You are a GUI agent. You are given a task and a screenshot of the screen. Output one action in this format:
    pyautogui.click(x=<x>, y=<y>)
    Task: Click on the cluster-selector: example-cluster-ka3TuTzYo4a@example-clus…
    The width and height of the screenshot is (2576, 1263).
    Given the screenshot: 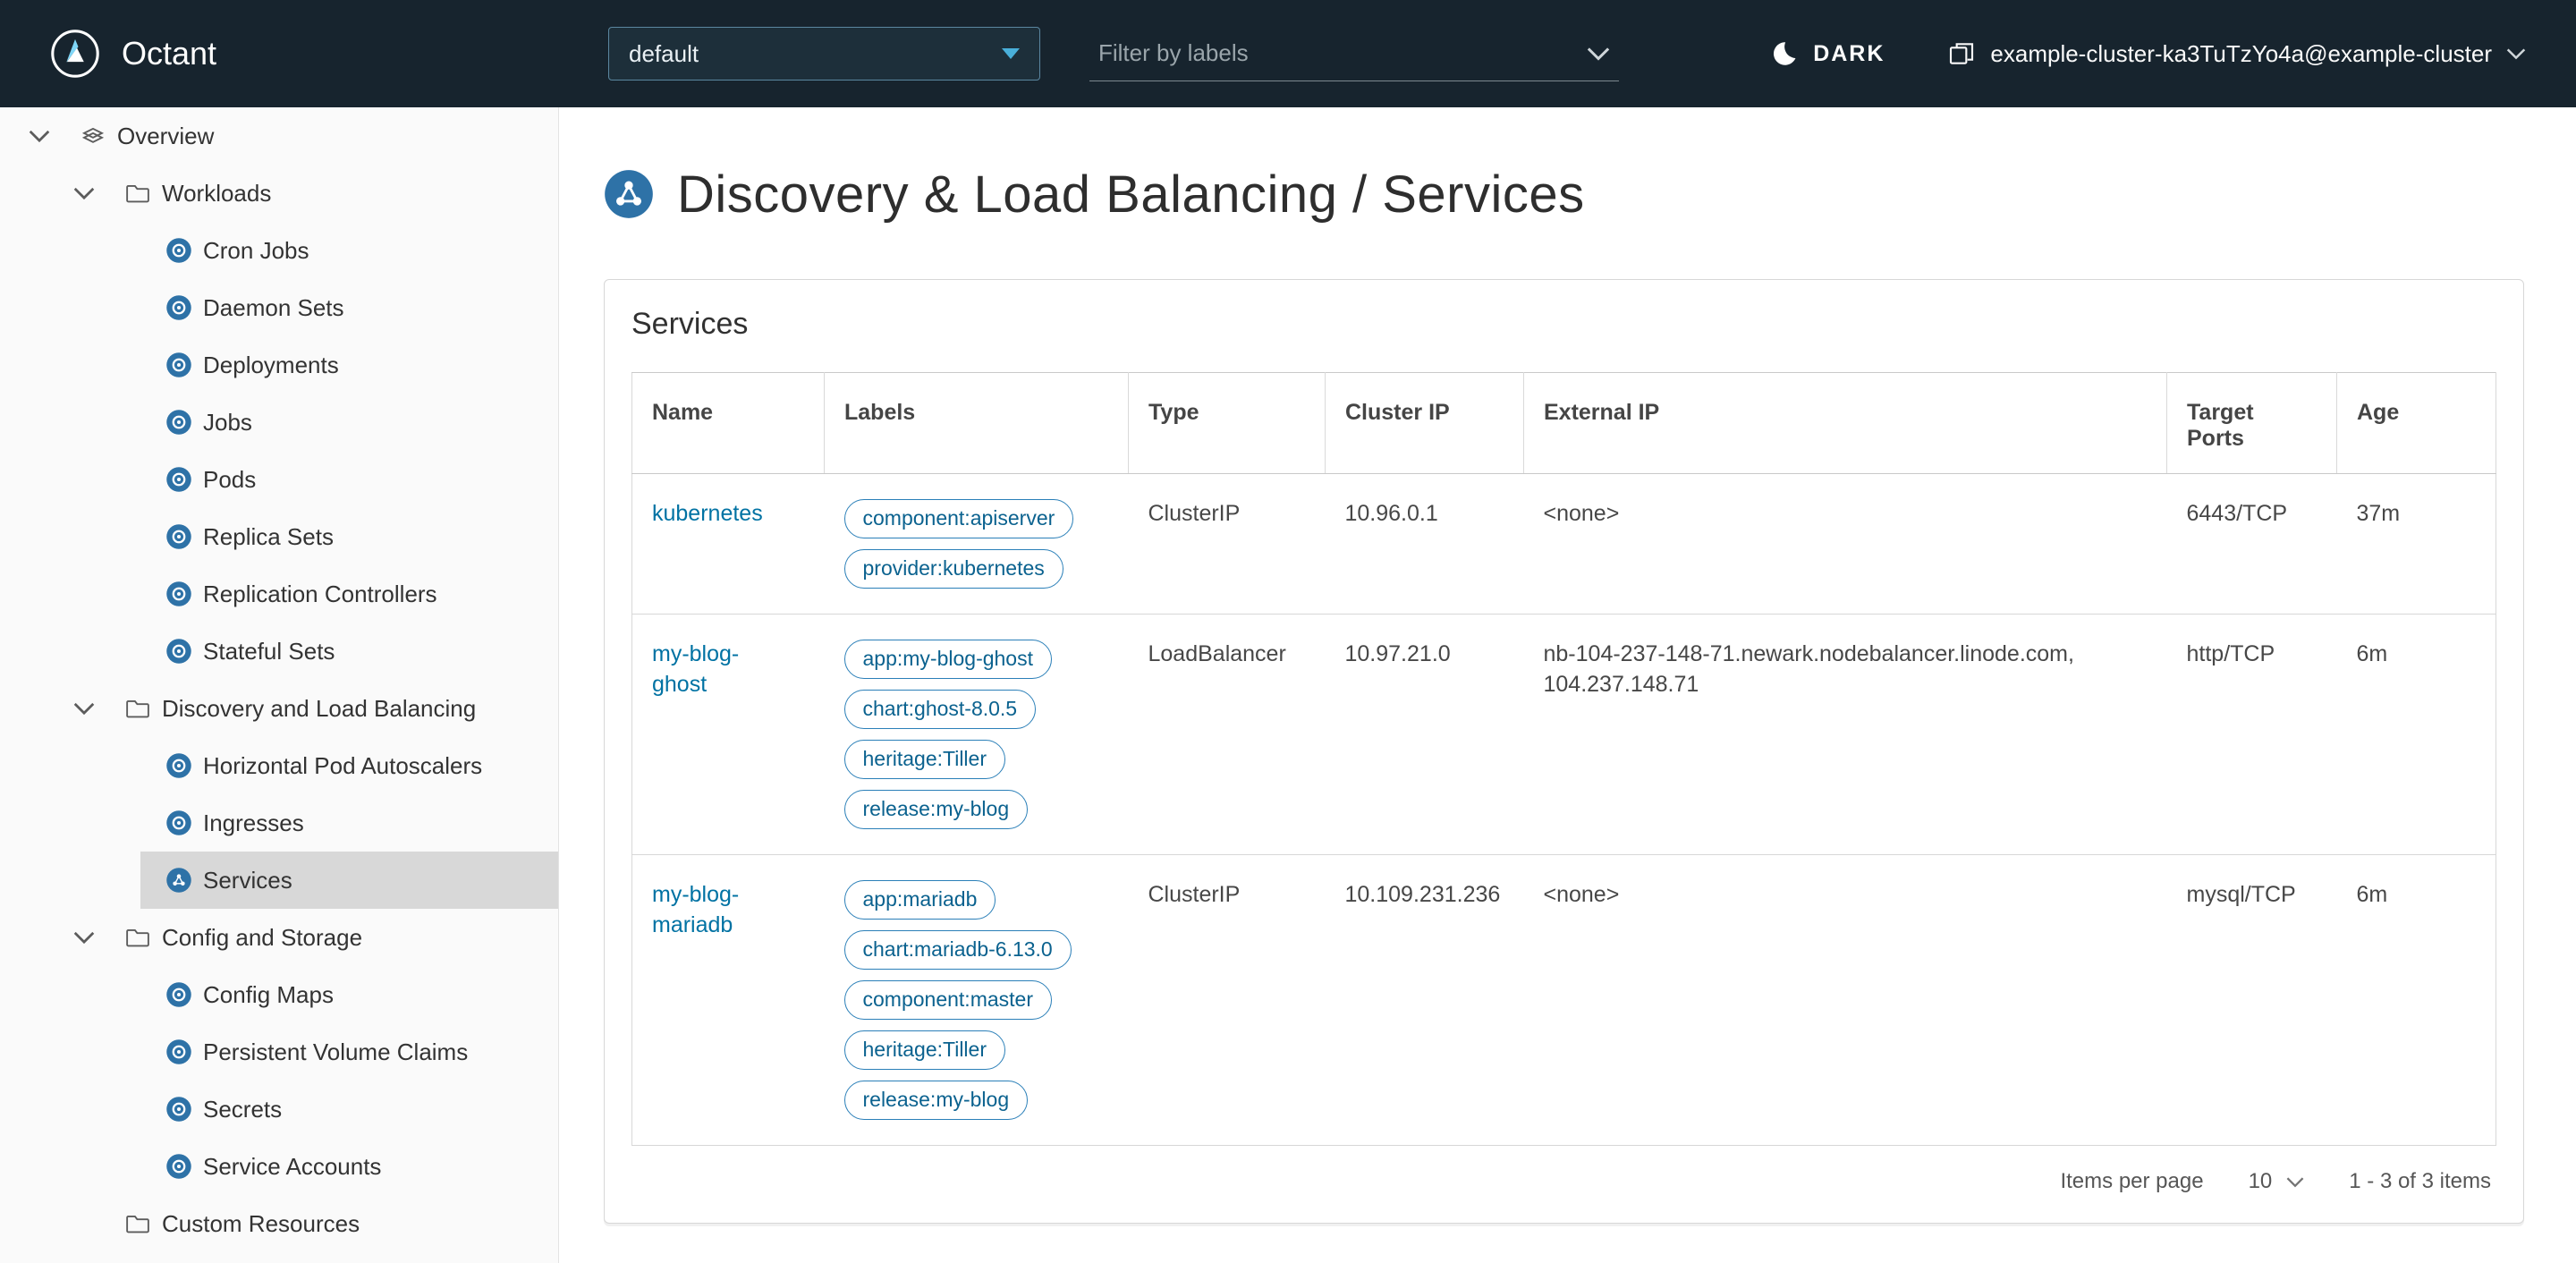 What is the action you would take?
    pyautogui.click(x=2236, y=53)
    